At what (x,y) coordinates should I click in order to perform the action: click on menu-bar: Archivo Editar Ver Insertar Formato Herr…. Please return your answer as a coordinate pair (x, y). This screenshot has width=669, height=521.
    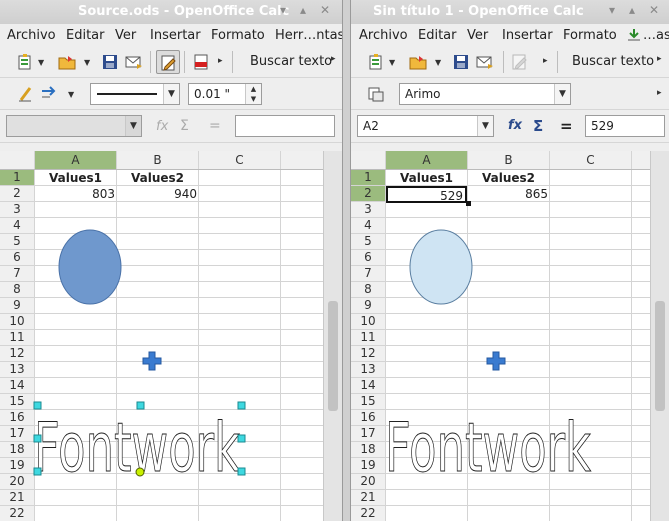
    Looking at the image, I should click on (171, 35).